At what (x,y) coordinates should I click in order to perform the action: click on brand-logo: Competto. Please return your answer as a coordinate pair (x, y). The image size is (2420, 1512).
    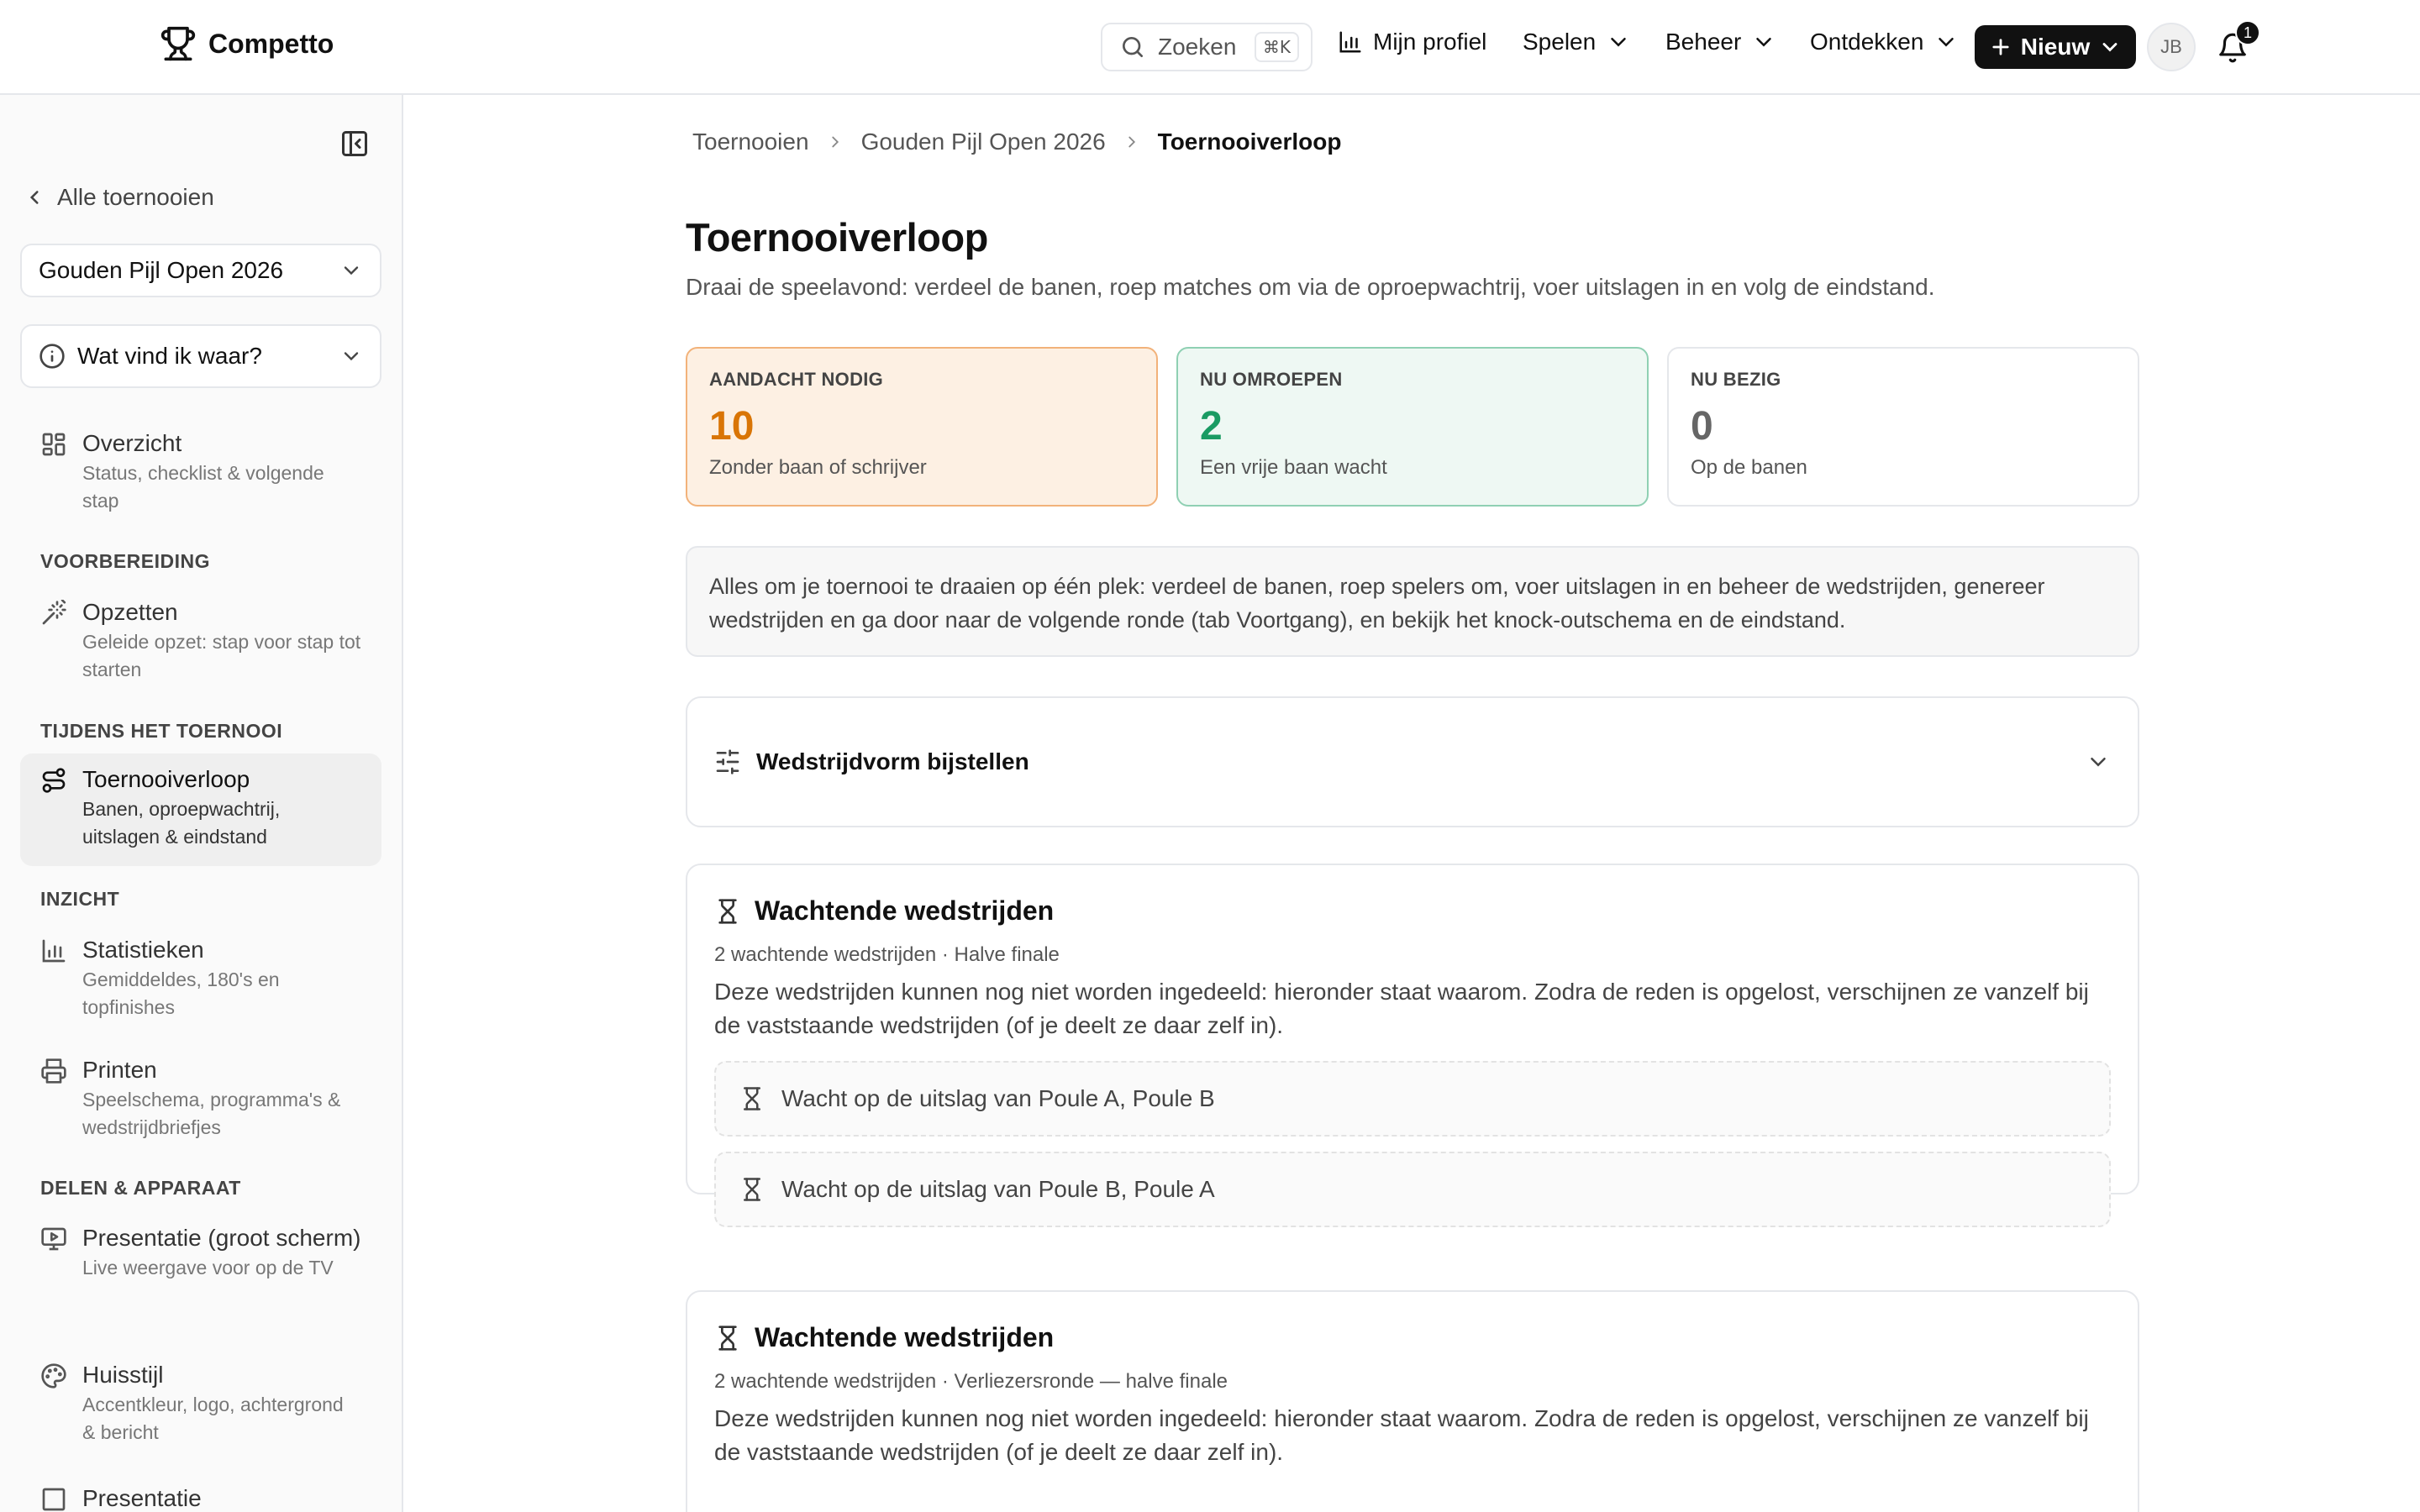
    Looking at the image, I should click on (247, 43).